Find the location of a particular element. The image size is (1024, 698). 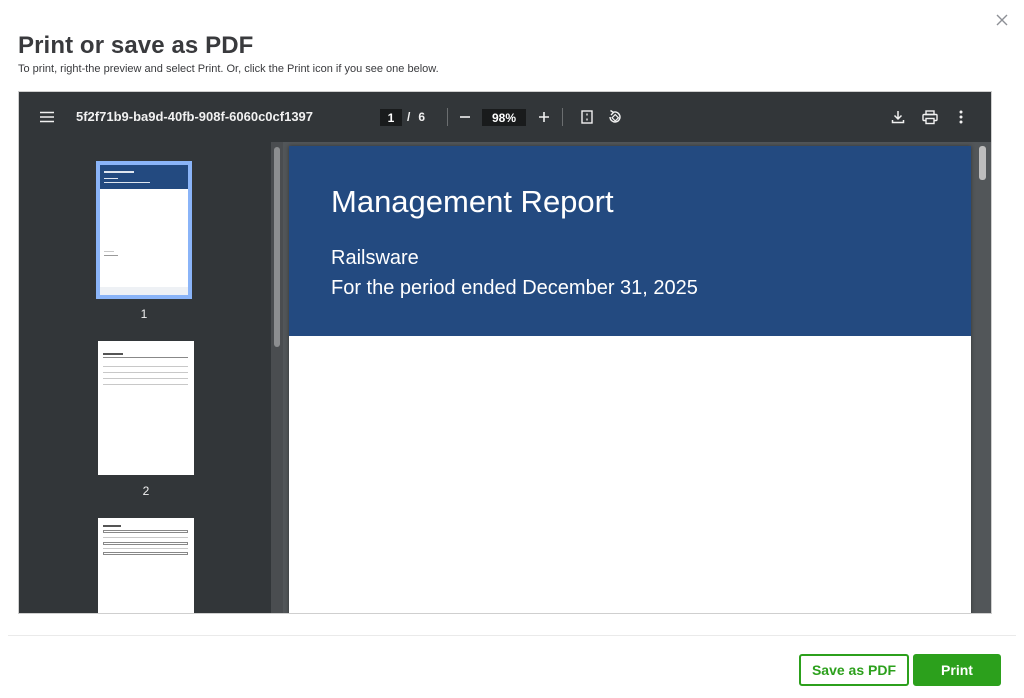

fit-page-icon is located at coordinates (587, 117).